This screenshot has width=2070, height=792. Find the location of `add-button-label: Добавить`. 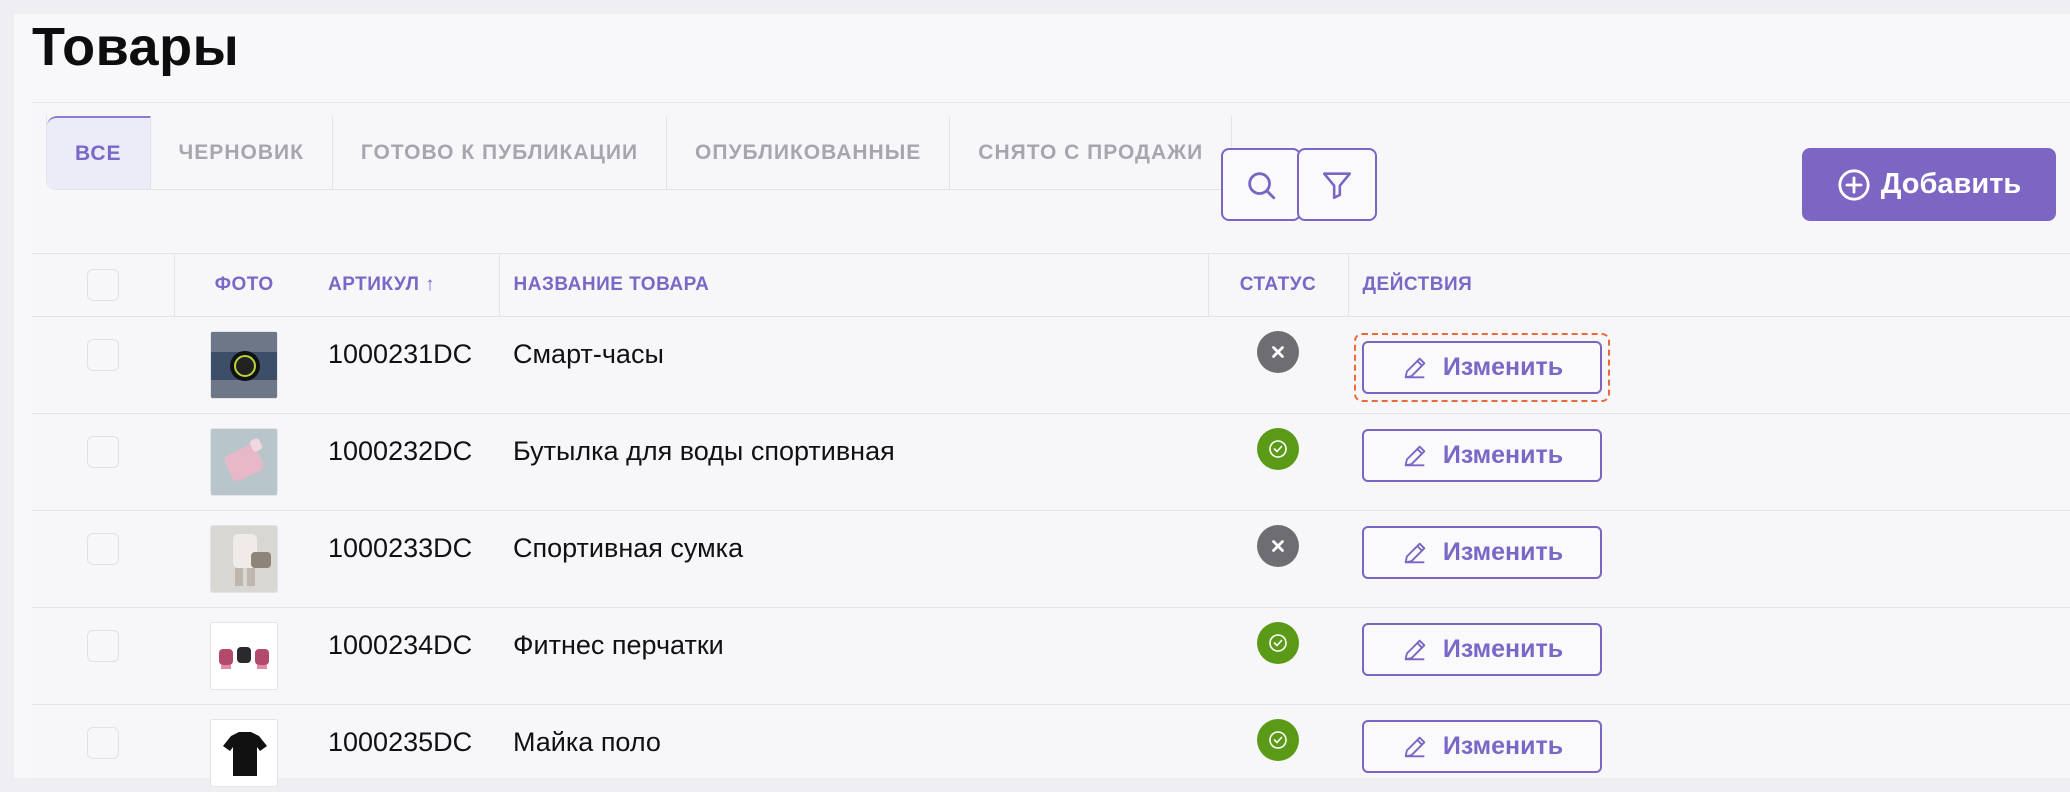

add-button-label: Добавить is located at coordinates (1951, 184).